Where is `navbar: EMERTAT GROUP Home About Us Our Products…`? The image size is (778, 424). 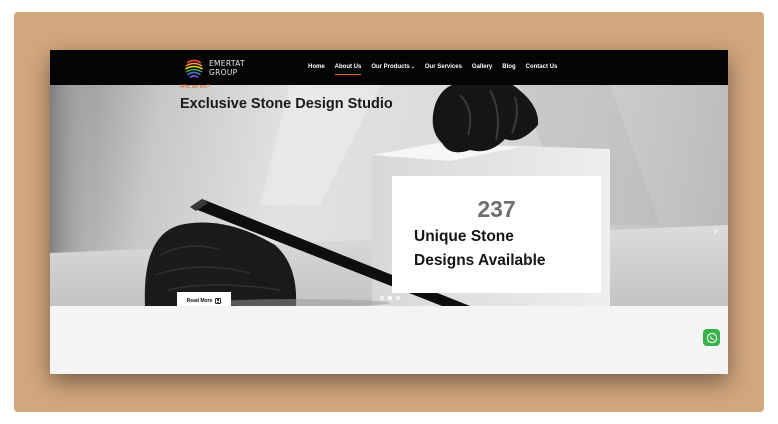 navbar: EMERTAT GROUP Home About Us Our Products… is located at coordinates (389, 67).